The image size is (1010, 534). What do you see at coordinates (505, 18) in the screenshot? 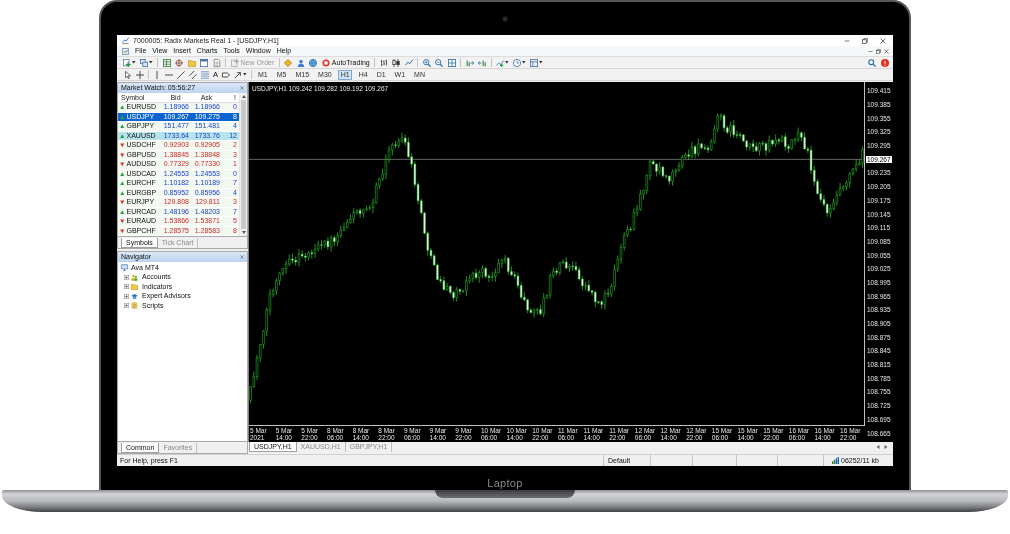
I see `camera-icon` at bounding box center [505, 18].